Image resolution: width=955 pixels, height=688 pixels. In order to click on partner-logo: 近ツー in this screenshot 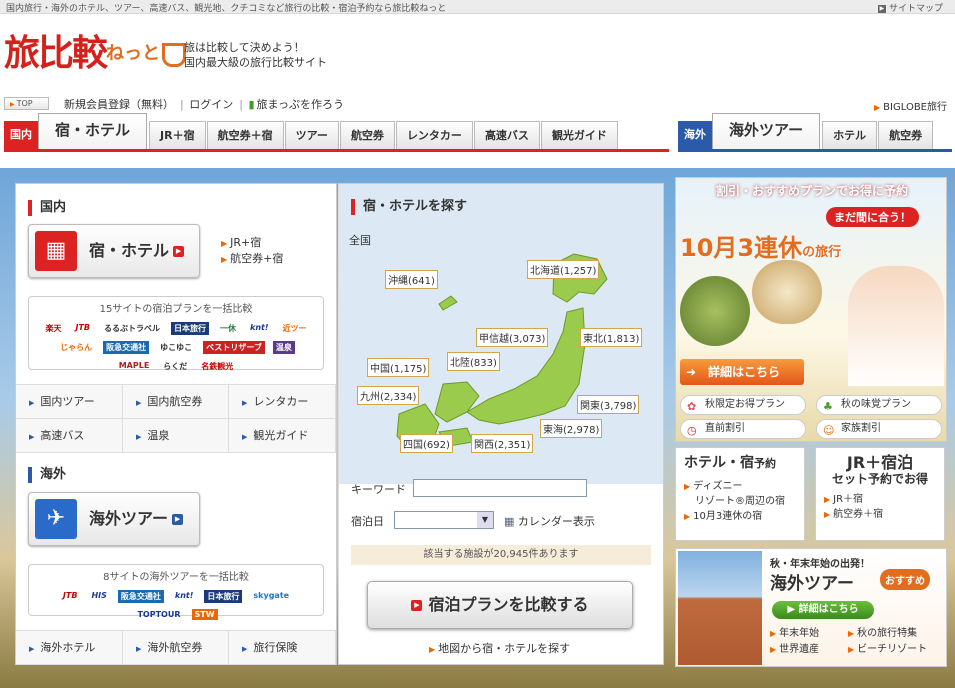, I will do `click(295, 328)`.